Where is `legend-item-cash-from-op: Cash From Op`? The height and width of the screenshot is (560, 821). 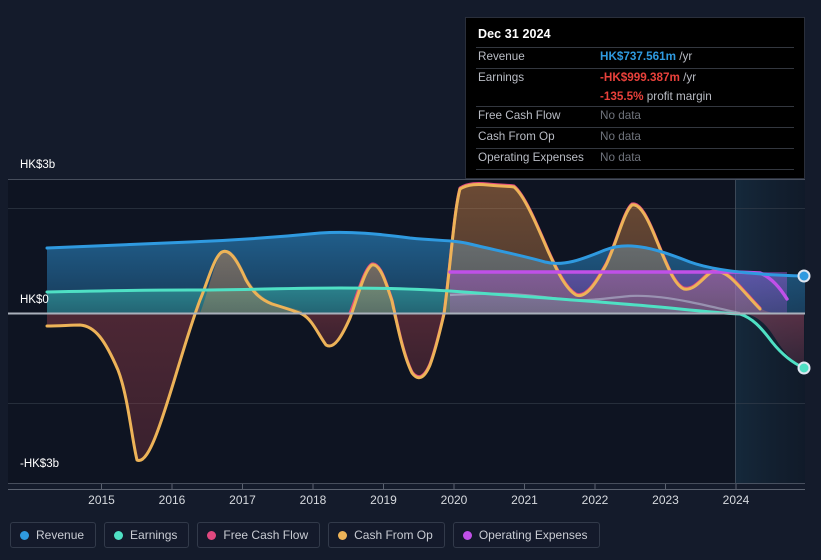 legend-item-cash-from-op: Cash From Op is located at coordinates (386, 535).